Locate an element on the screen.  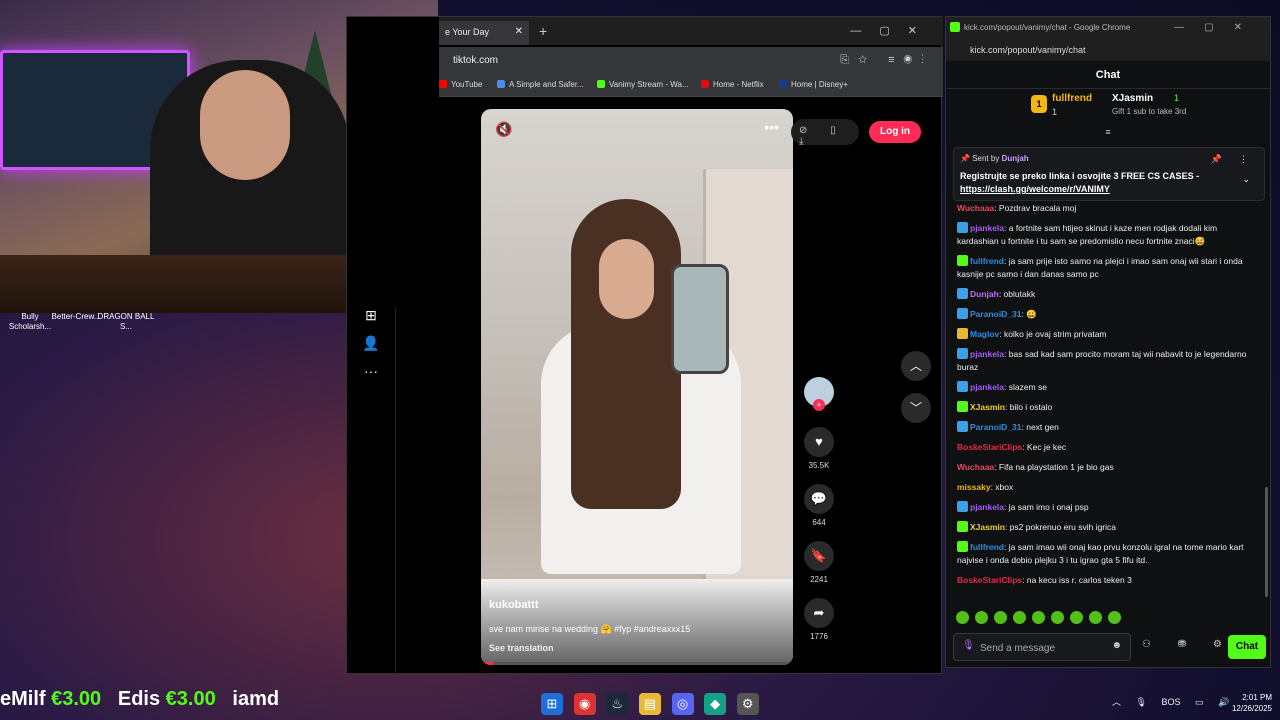
steam-icon: ♨ is located at coordinates (617, 704).